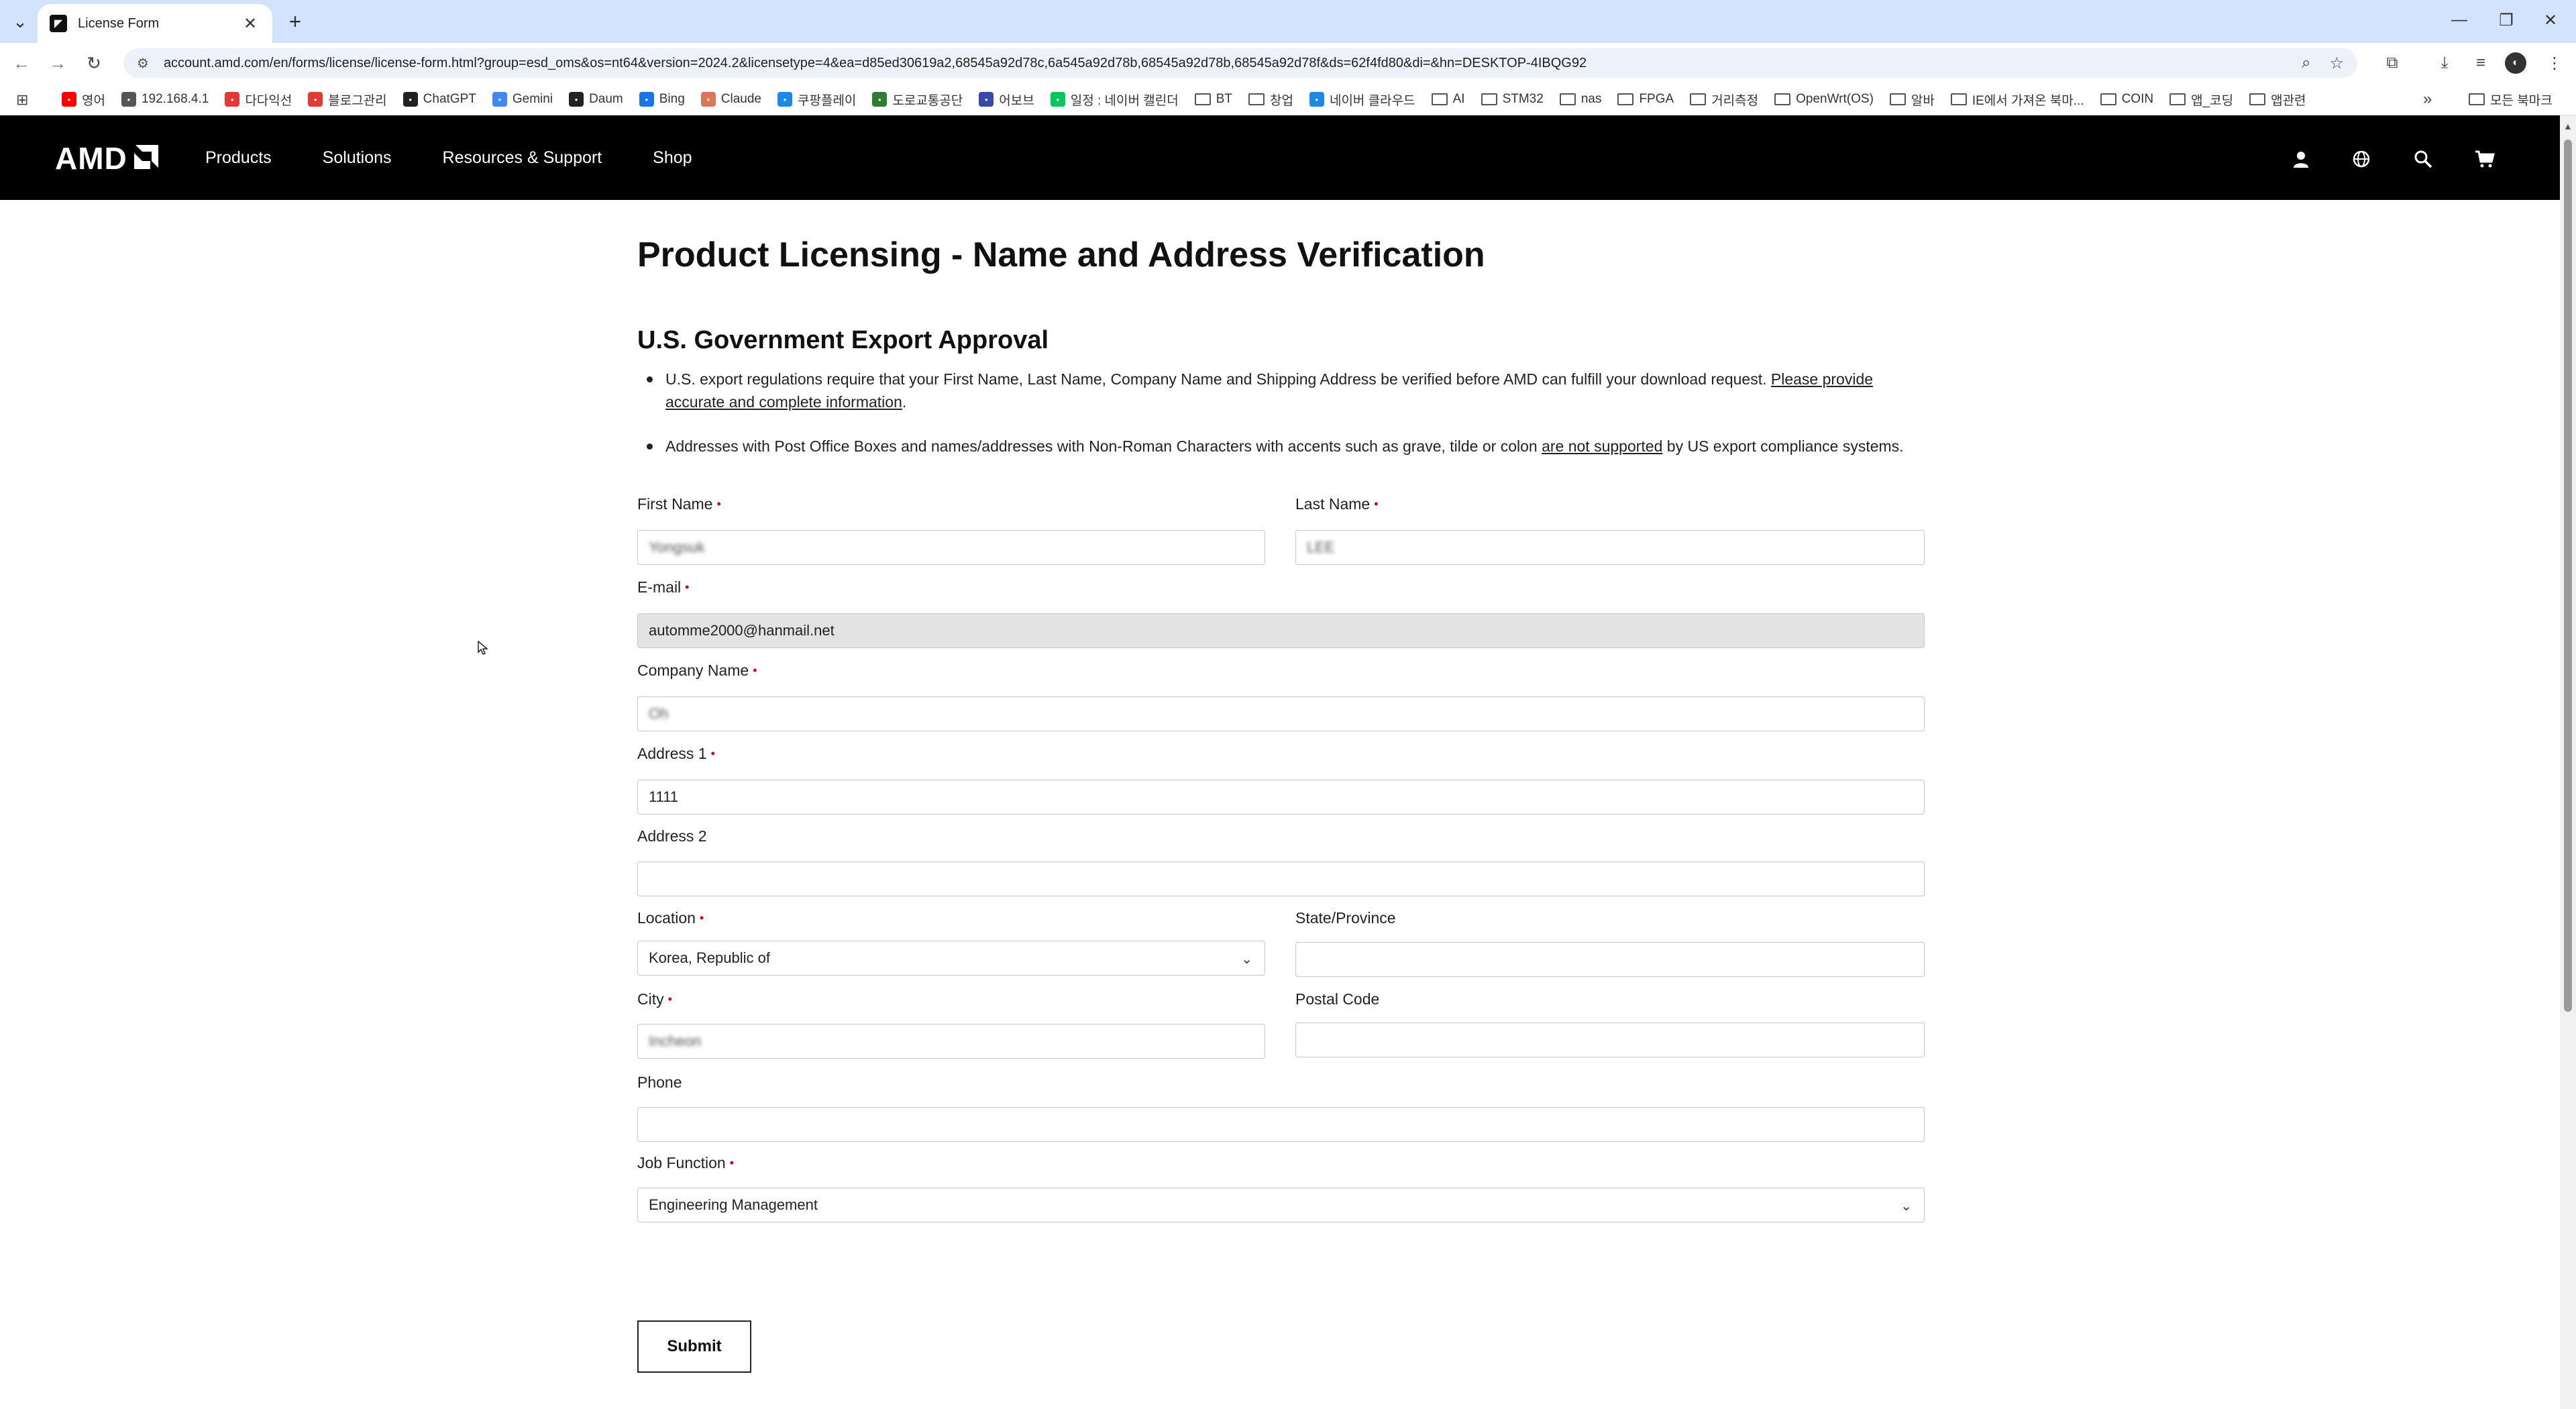  I want to click on bookmark-item: FPGA, so click(1645, 99).